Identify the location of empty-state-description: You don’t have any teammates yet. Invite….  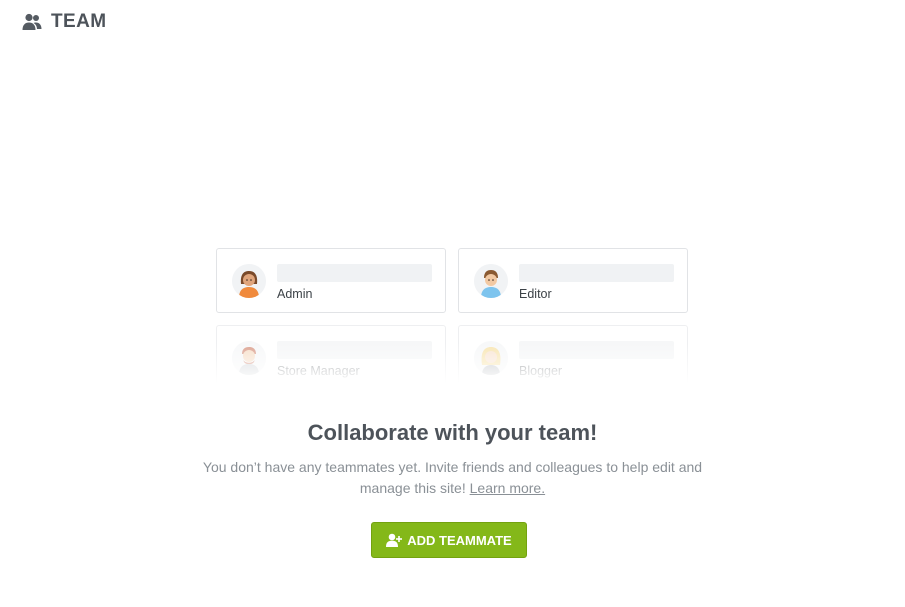
(452, 478).